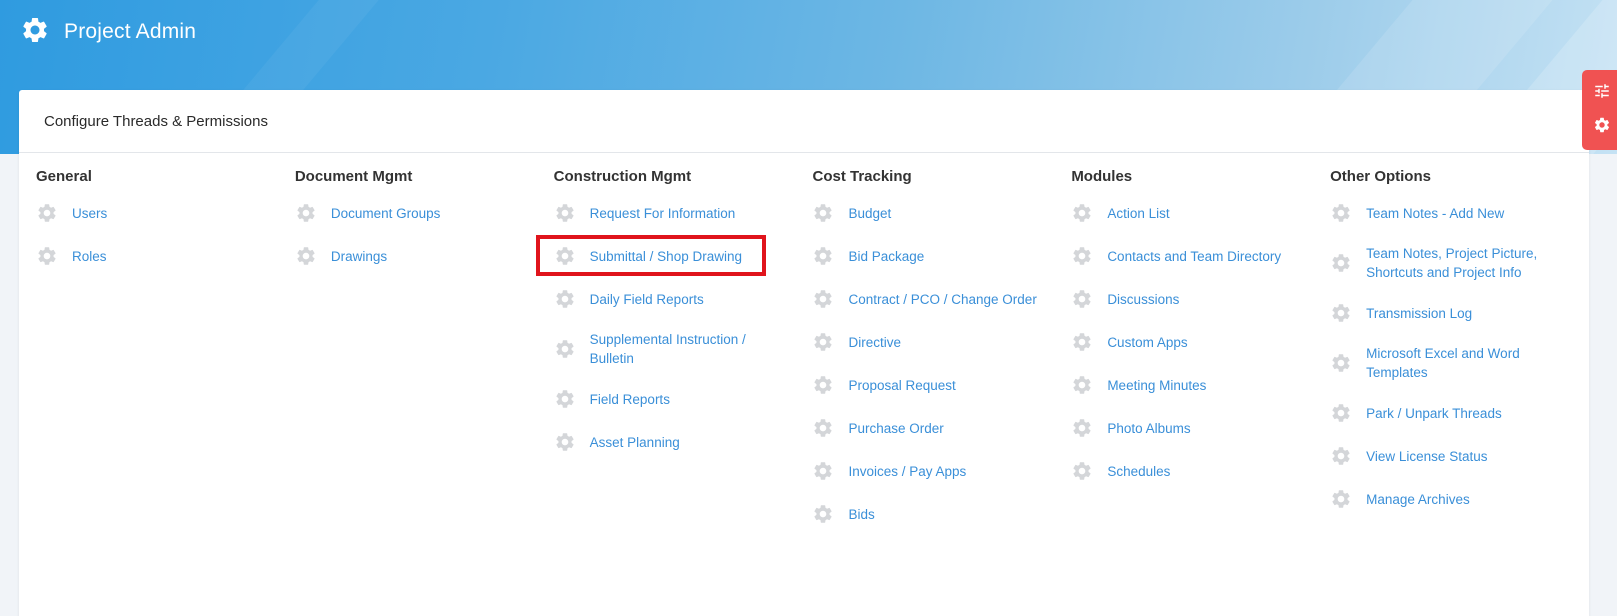 The height and width of the screenshot is (616, 1617). What do you see at coordinates (1200, 342) in the screenshot?
I see `option-item: Custom Apps` at bounding box center [1200, 342].